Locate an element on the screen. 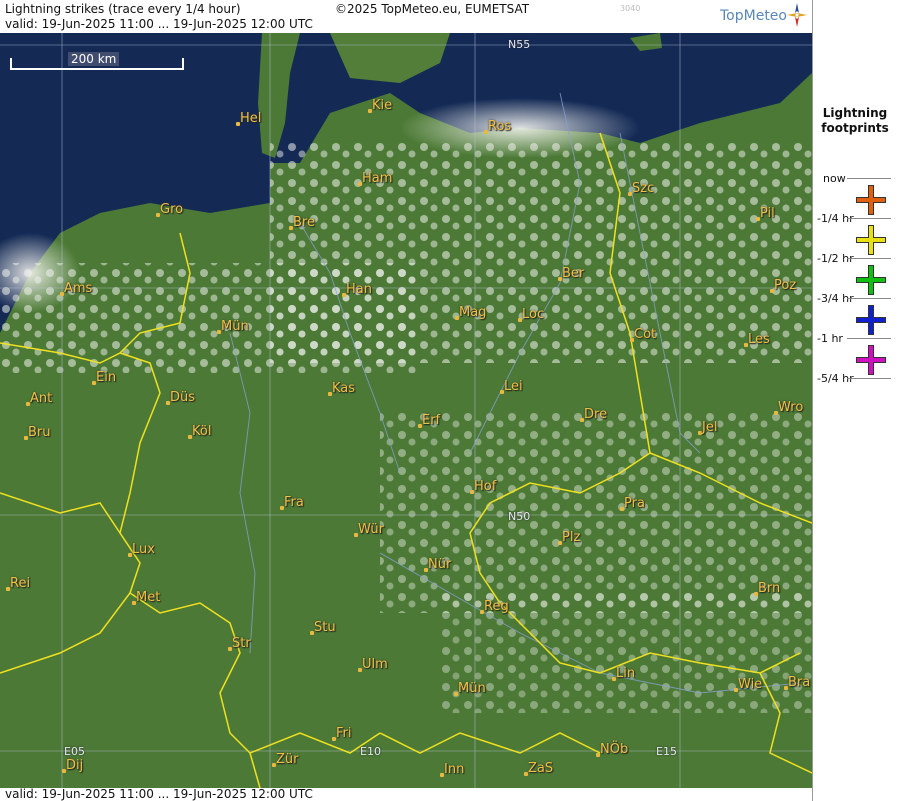 The height and width of the screenshot is (801, 904). city-label: Dij is located at coordinates (75, 765).